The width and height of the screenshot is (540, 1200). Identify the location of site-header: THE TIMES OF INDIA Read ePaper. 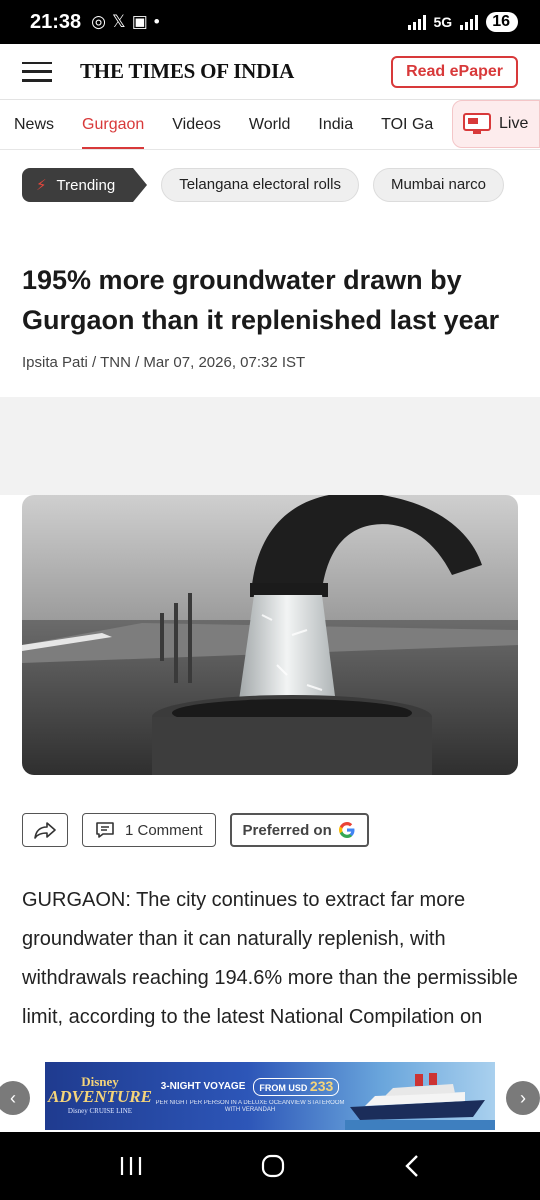
(270, 72).